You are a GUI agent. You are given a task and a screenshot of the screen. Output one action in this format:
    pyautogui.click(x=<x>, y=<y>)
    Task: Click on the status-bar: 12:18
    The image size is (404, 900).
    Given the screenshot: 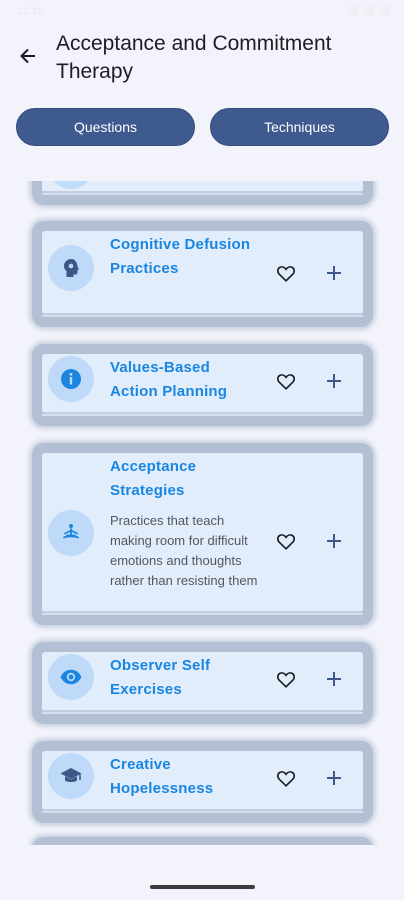 What is the action you would take?
    pyautogui.click(x=202, y=12)
    